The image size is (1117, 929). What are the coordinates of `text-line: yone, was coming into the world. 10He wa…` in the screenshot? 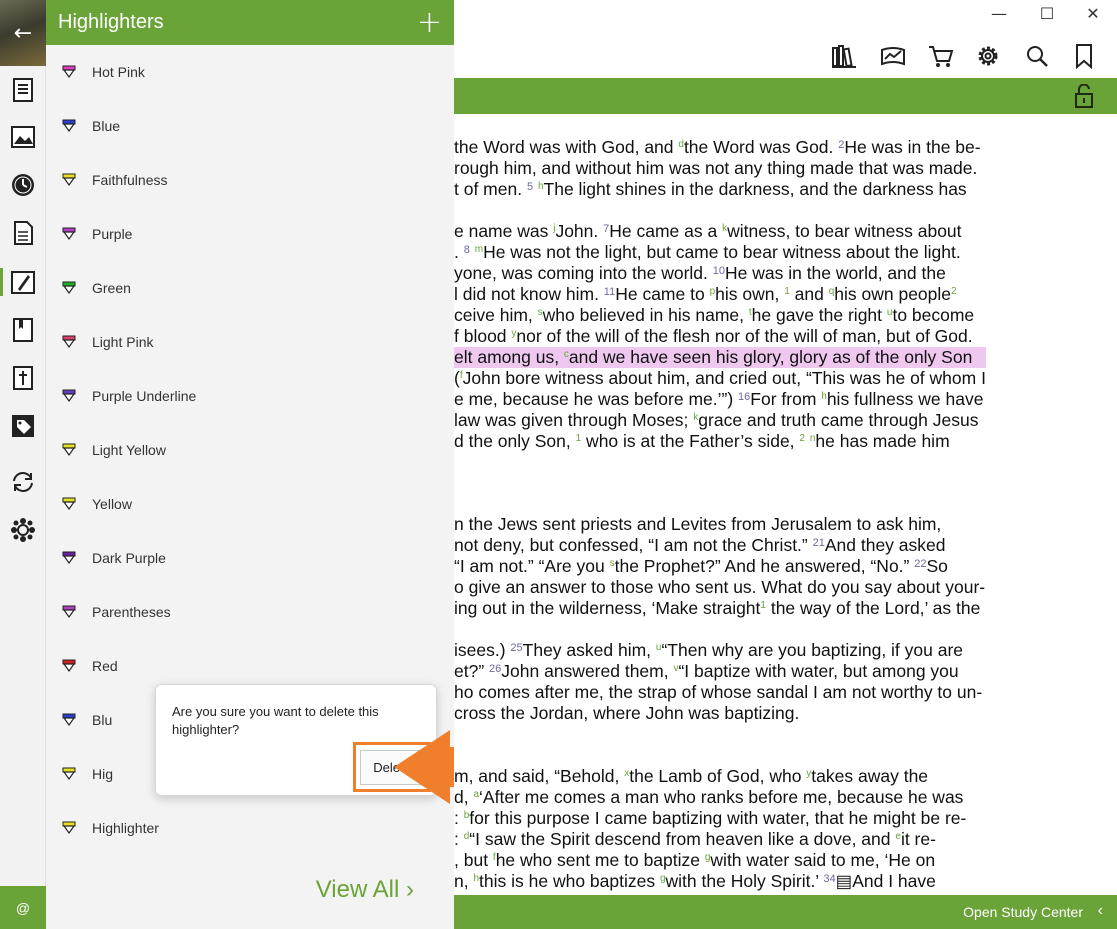 It's located at (700, 273).